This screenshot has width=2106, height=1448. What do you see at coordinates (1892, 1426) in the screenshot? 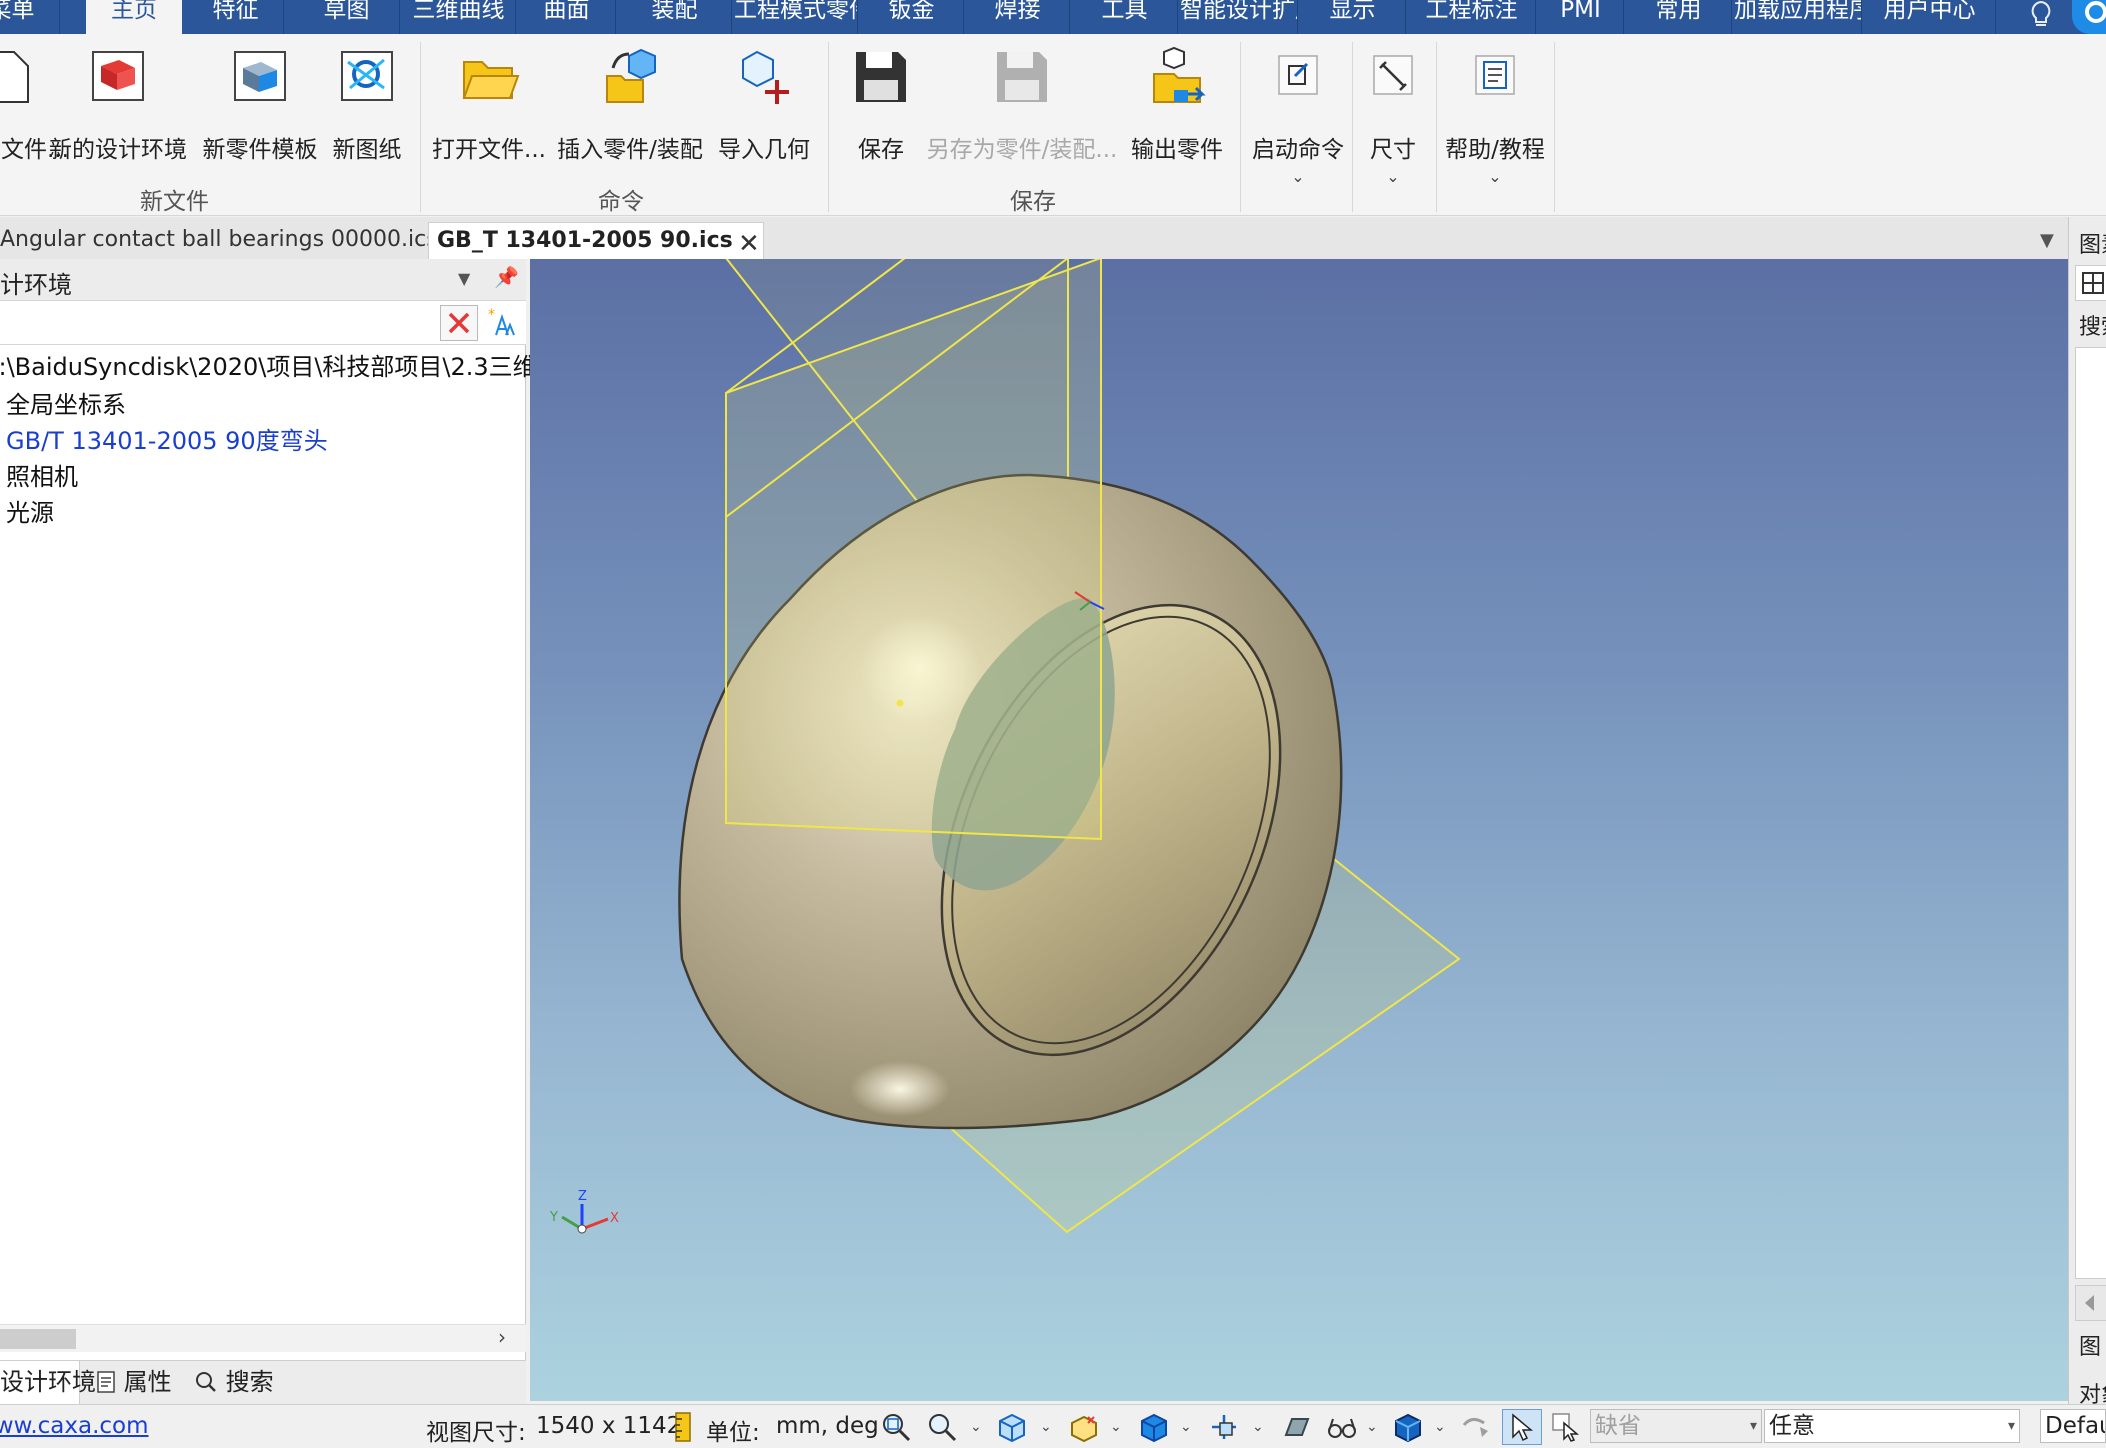
I see `filter-combo-any: 任意 ▾` at bounding box center [1892, 1426].